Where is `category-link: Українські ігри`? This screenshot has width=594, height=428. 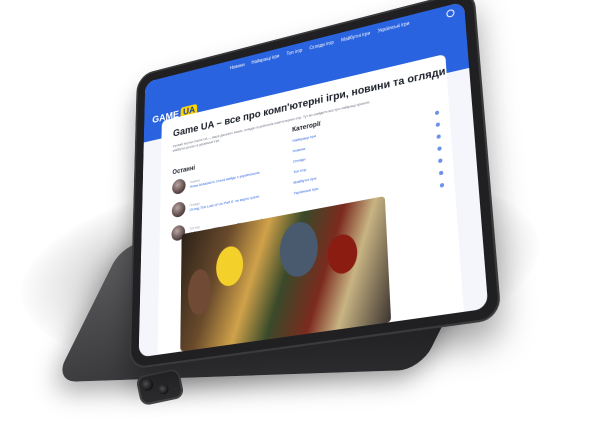
category-link: Українські ігри is located at coordinates (306, 191).